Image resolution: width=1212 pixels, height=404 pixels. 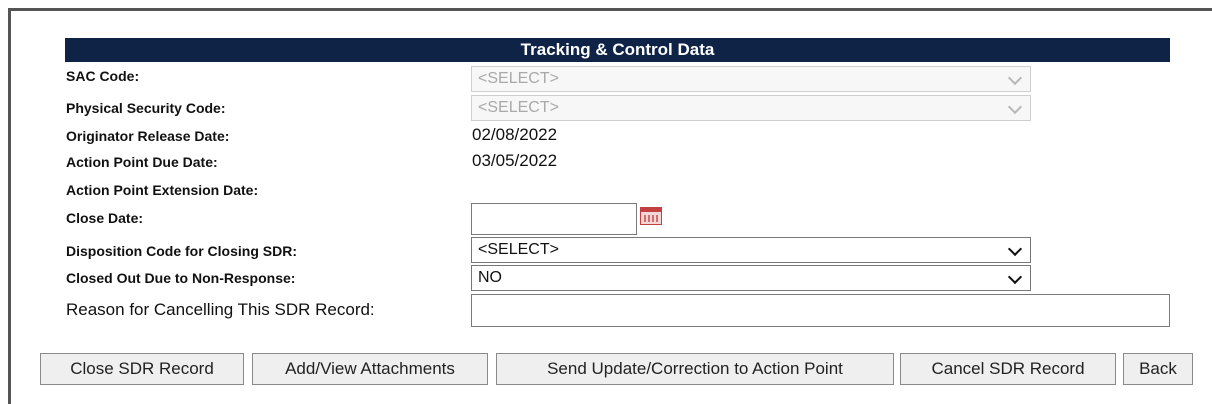 I want to click on action-point-due-date-label: Action Point Due Date:, so click(x=142, y=162).